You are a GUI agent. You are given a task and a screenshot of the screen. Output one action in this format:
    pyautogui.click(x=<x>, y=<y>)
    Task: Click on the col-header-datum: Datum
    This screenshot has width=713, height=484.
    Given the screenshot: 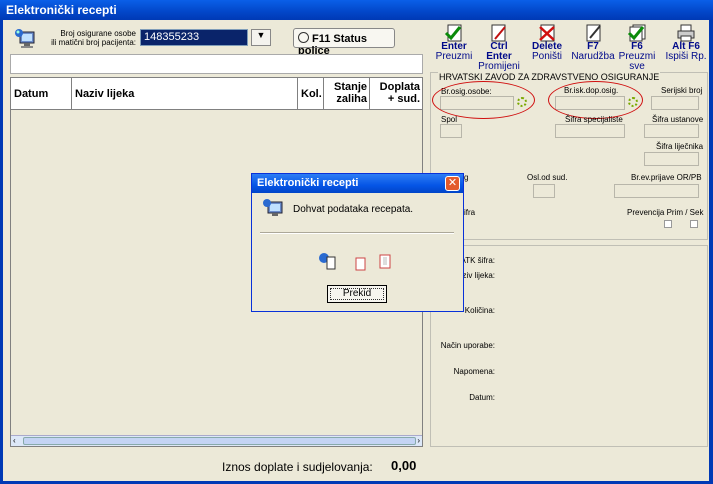 What is the action you would take?
    pyautogui.click(x=41, y=94)
    